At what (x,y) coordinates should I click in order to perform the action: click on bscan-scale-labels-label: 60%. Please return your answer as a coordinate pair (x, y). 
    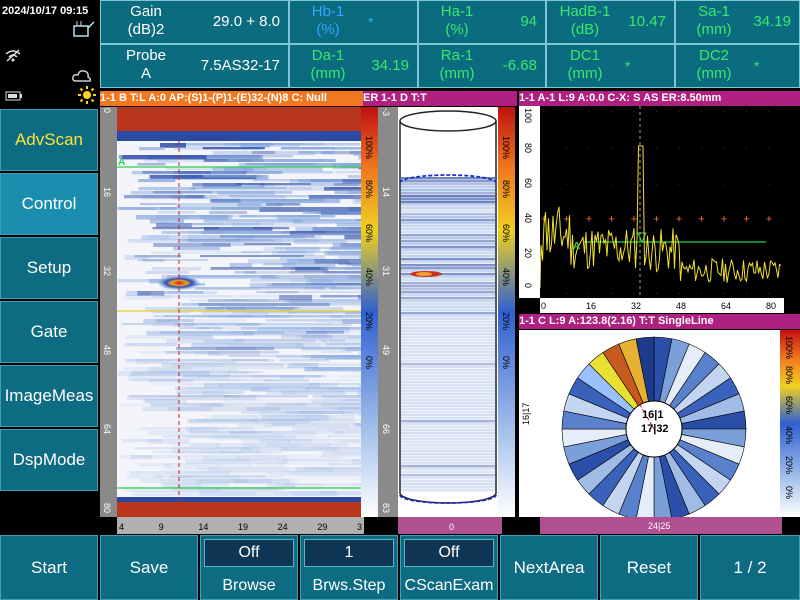
    Looking at the image, I should click on (369, 233).